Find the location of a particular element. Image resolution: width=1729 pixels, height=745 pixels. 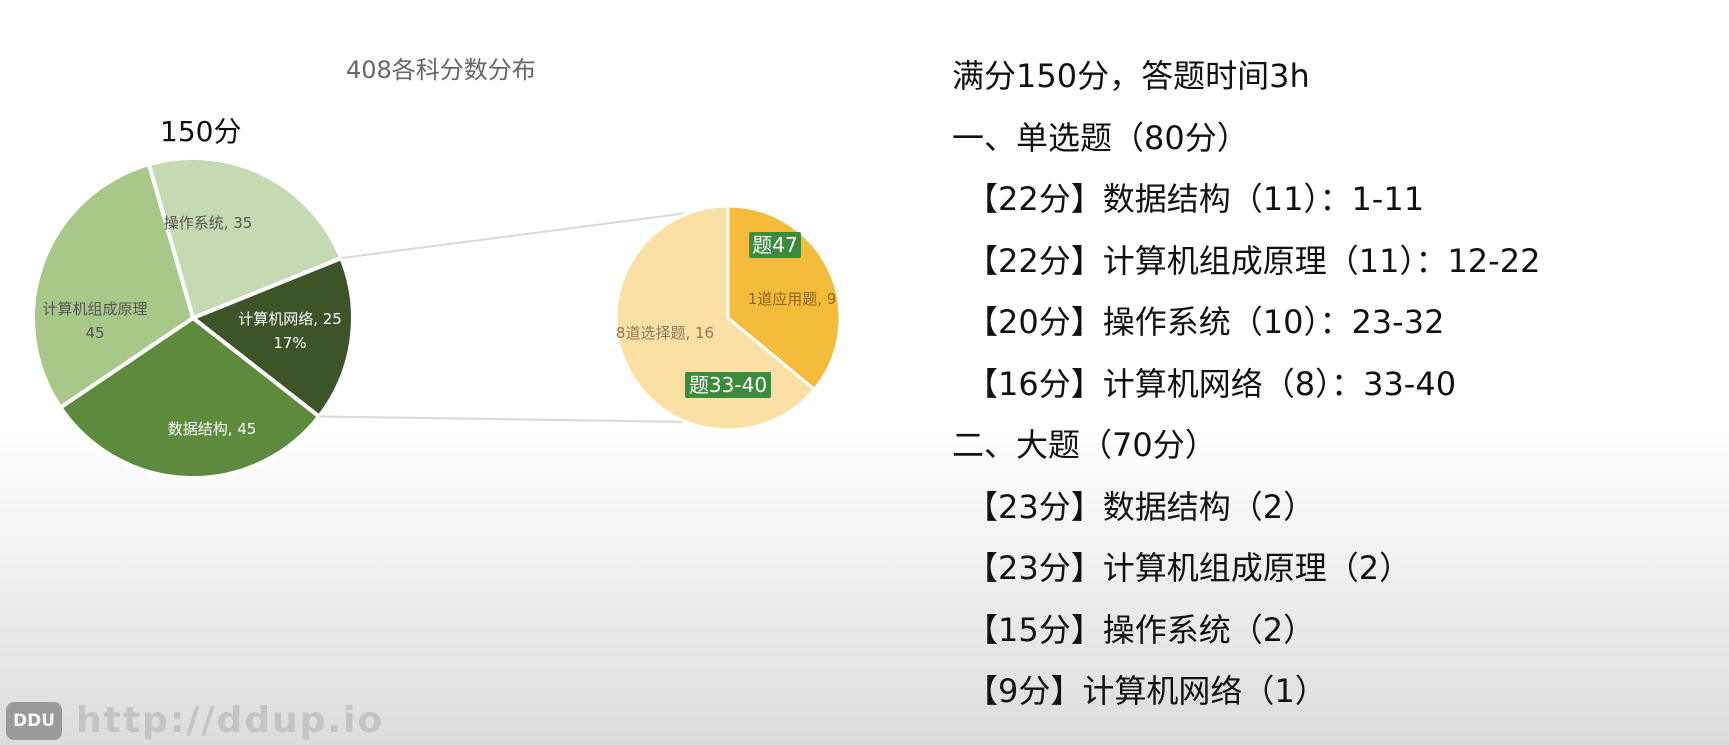

notes-heading: 满分150分，答题时间3h is located at coordinates (1131, 76).